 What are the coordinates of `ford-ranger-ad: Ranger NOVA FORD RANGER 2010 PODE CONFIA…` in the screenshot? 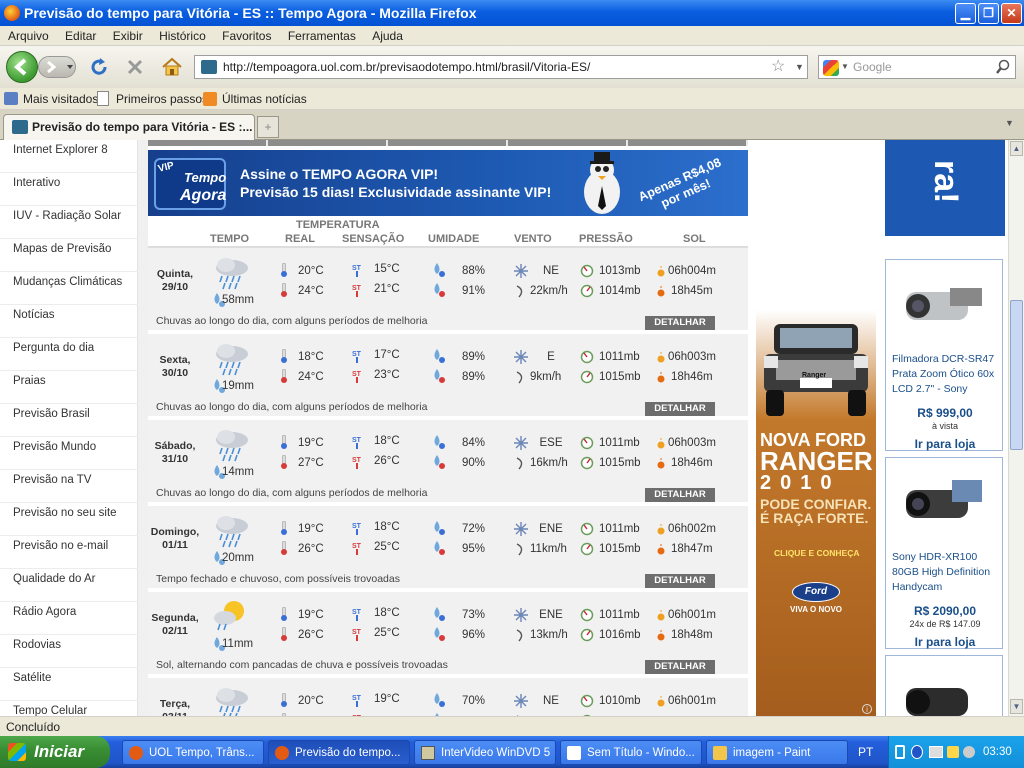 It's located at (816, 428).